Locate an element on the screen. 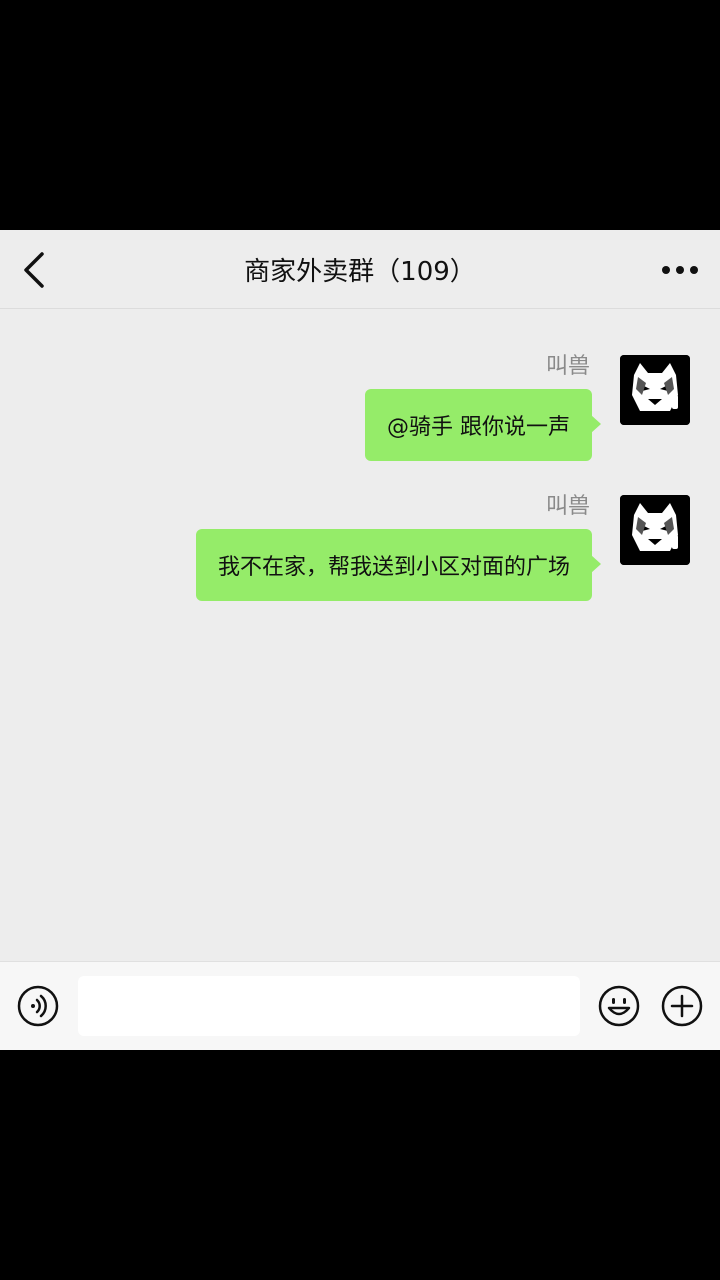  navigation-bar: 商家外卖群（109） is located at coordinates (360, 269).